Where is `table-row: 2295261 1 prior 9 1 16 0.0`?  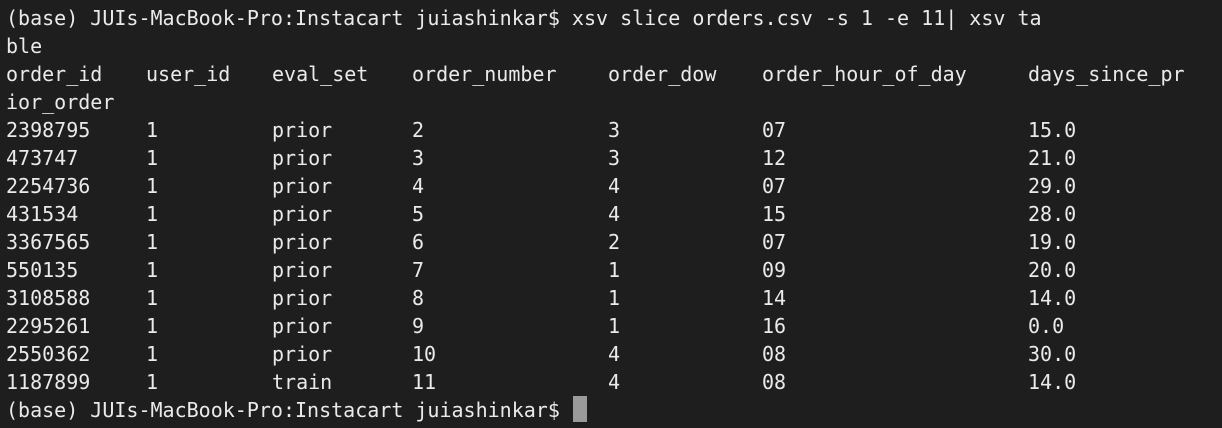
table-row: 2295261 1 prior 9 1 16 0.0 is located at coordinates (614, 326).